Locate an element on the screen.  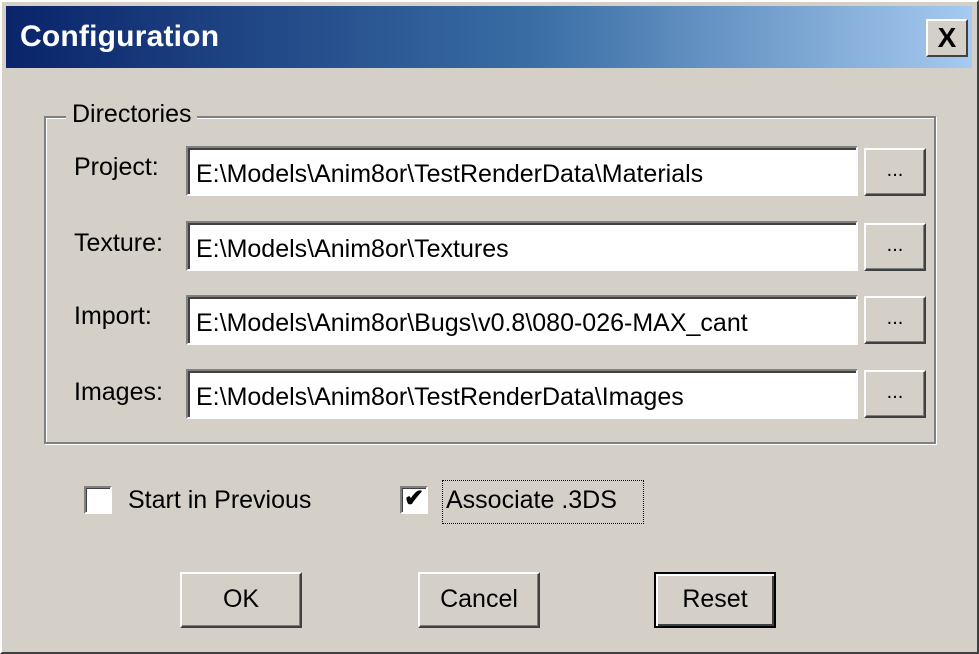
images-path-input is located at coordinates (522, 394).